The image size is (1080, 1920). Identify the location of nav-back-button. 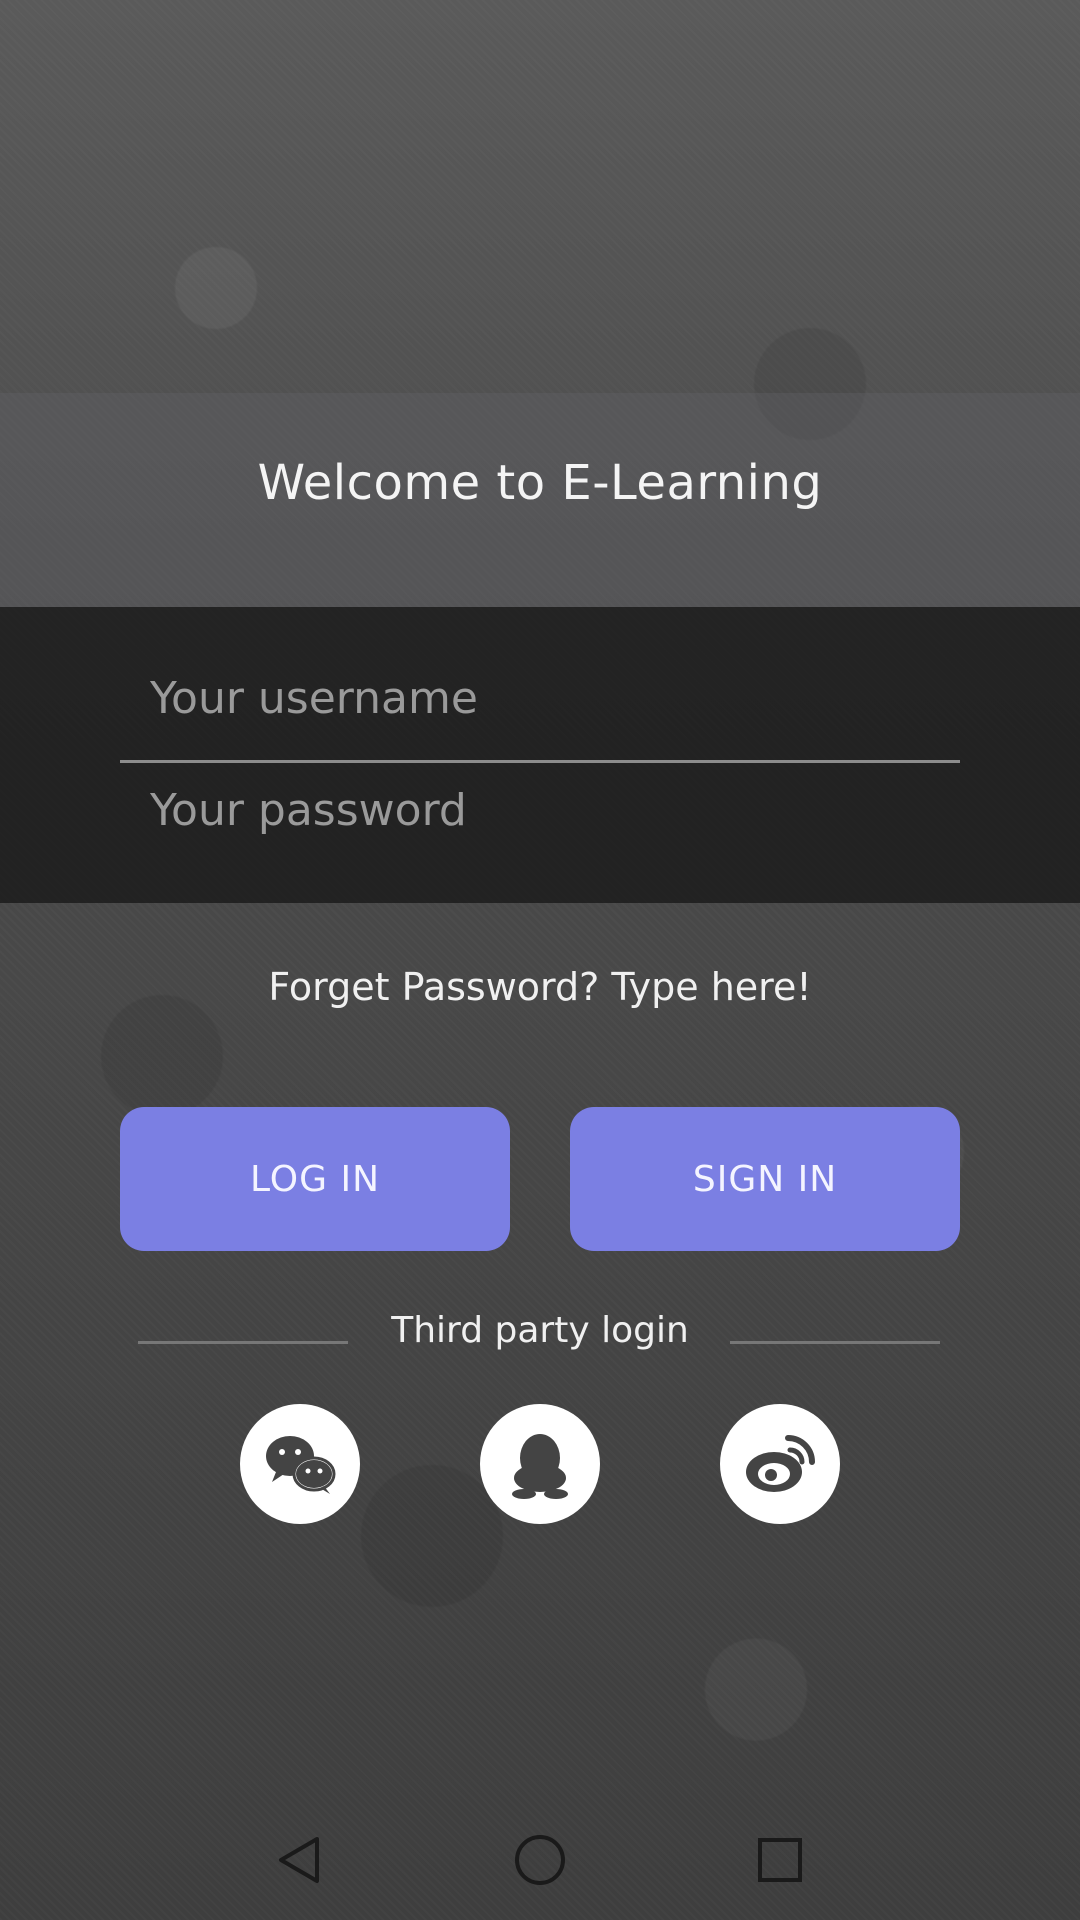
(300, 1860).